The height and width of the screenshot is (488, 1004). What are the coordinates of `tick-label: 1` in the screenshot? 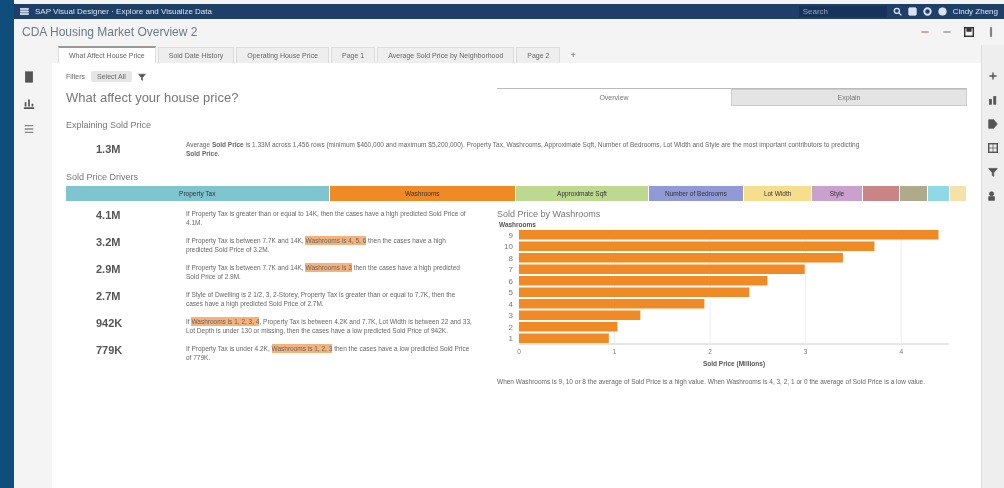 It's located at (510, 339).